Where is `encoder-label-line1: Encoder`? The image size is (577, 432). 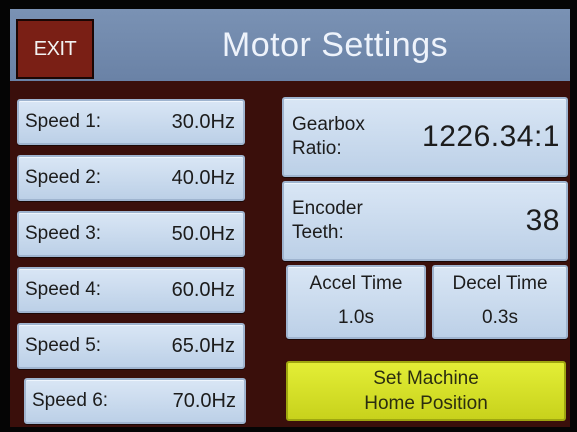 encoder-label-line1: Encoder is located at coordinates (327, 208).